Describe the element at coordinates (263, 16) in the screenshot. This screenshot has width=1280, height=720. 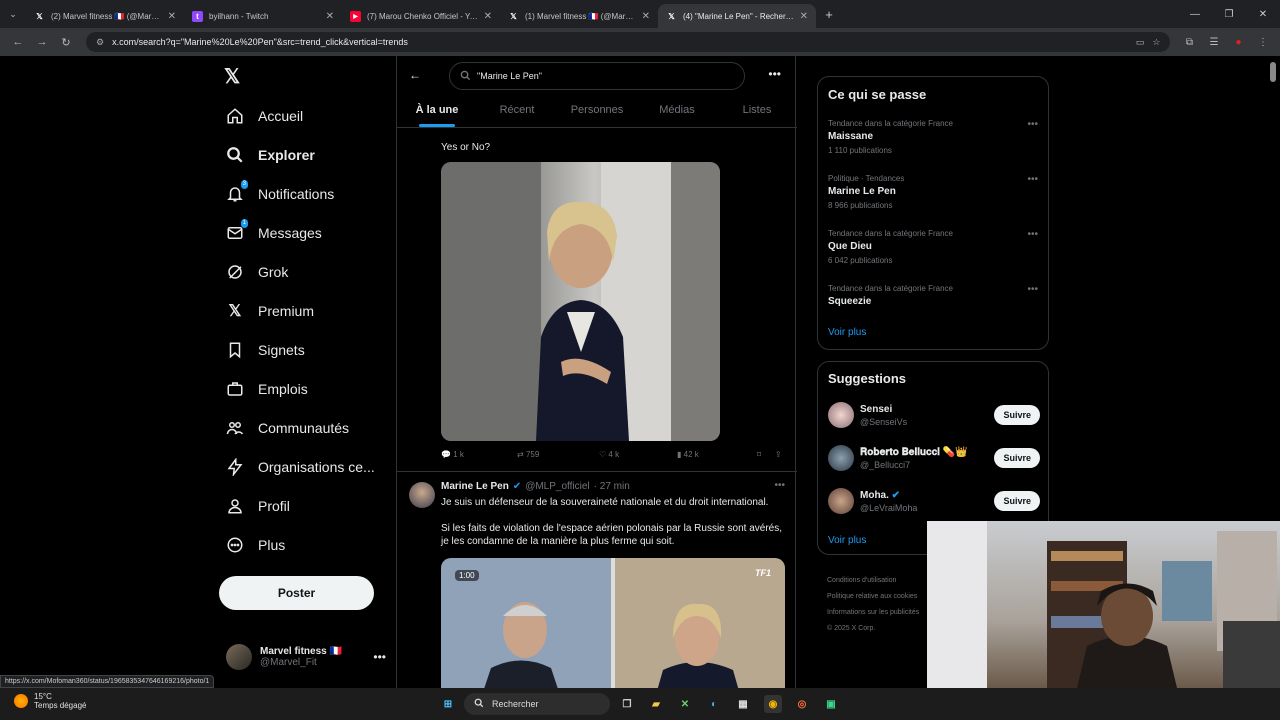
I see `browser-tab-2: t byilhann - Twitch ✕` at that location.